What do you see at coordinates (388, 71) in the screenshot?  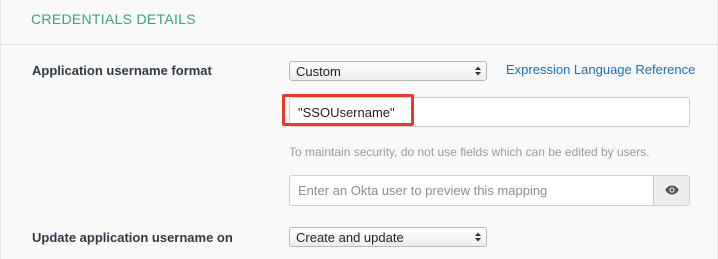 I see `username-format-select: Custom` at bounding box center [388, 71].